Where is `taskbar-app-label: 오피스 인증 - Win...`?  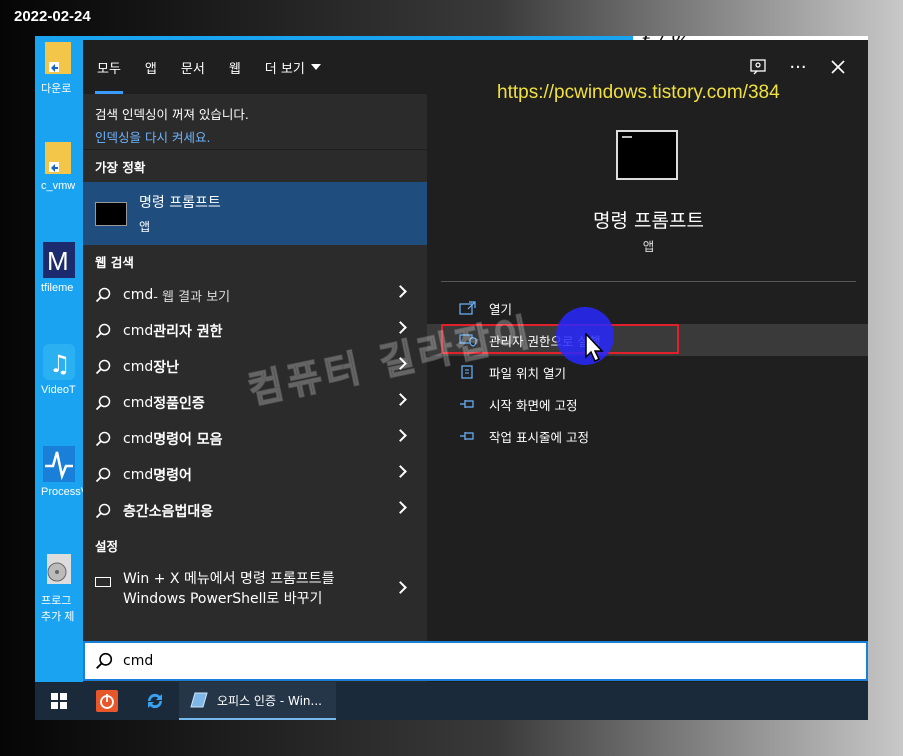
taskbar-app-label: 오피스 인증 - Win... is located at coordinates (269, 700).